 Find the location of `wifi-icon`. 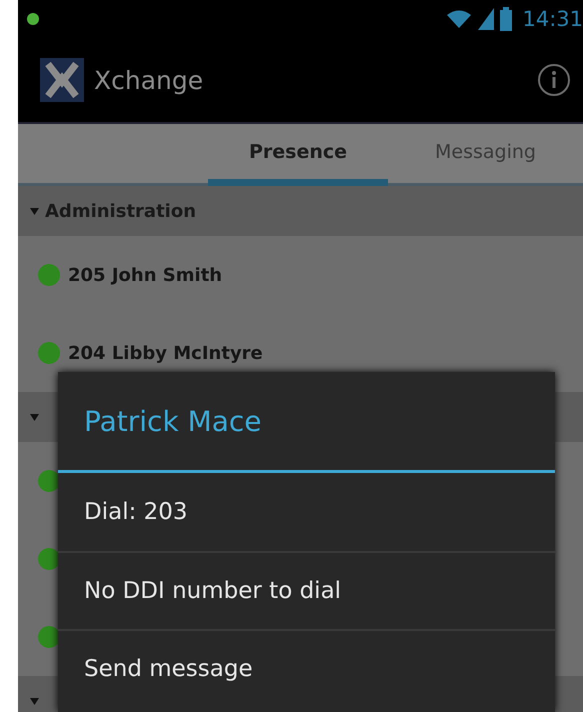

wifi-icon is located at coordinates (459, 19).